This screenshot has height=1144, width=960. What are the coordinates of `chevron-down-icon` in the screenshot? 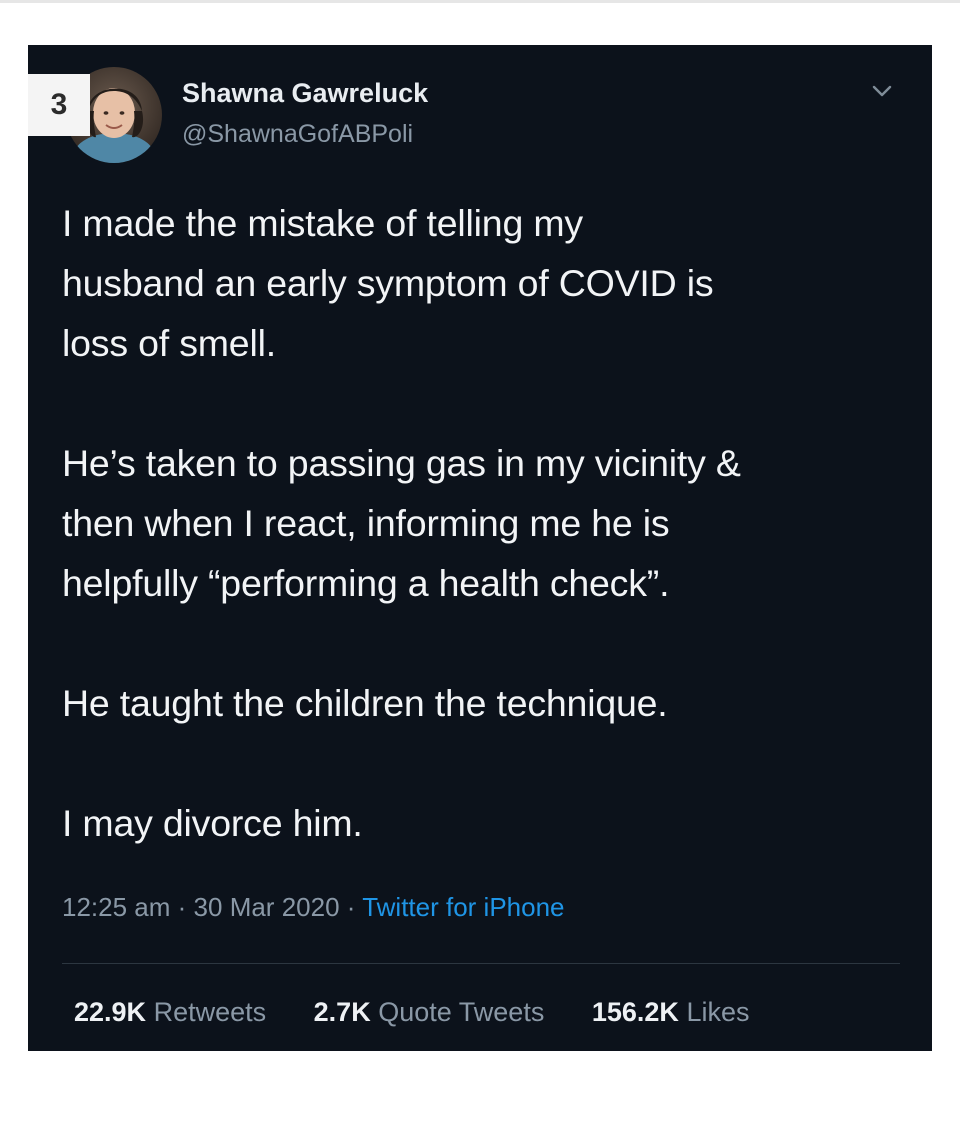 It's located at (882, 91).